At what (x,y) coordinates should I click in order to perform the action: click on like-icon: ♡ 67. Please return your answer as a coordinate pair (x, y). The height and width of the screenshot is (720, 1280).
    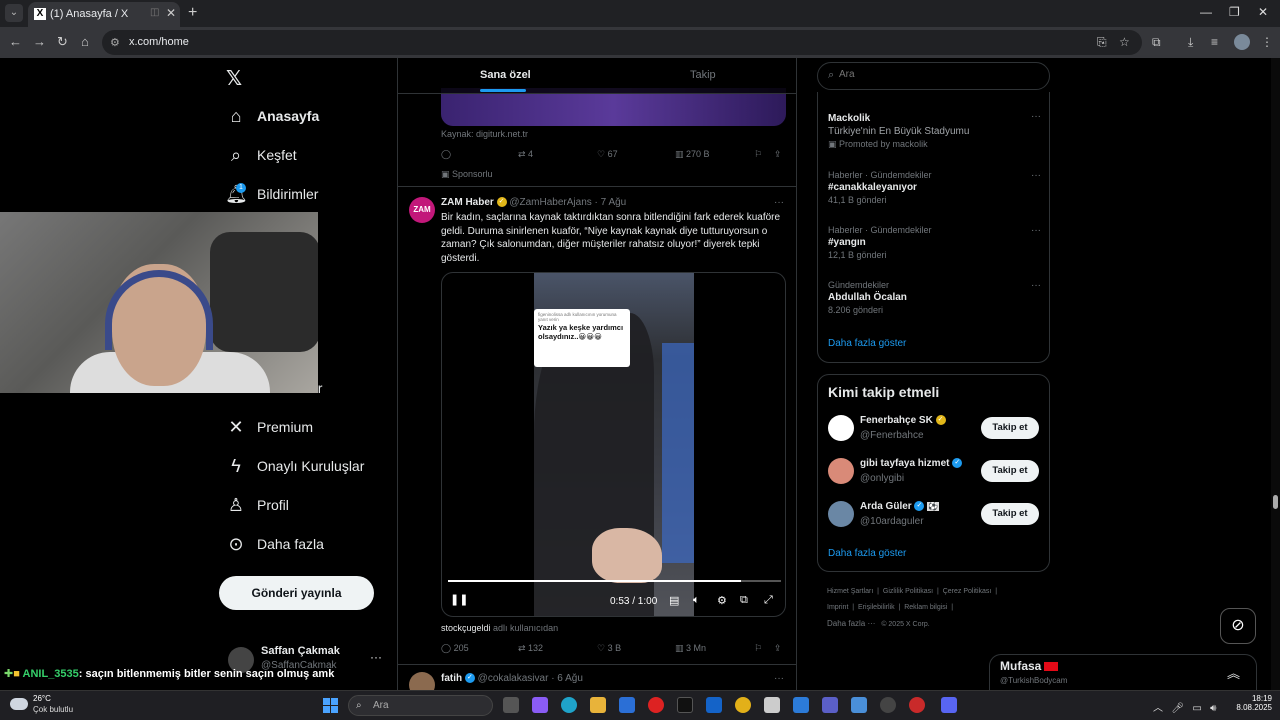
    Looking at the image, I should click on (607, 154).